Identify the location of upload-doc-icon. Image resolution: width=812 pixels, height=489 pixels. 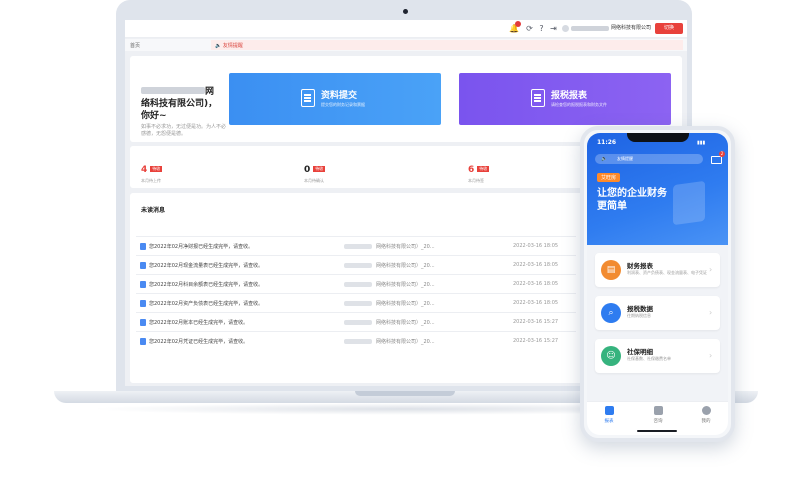
(308, 98).